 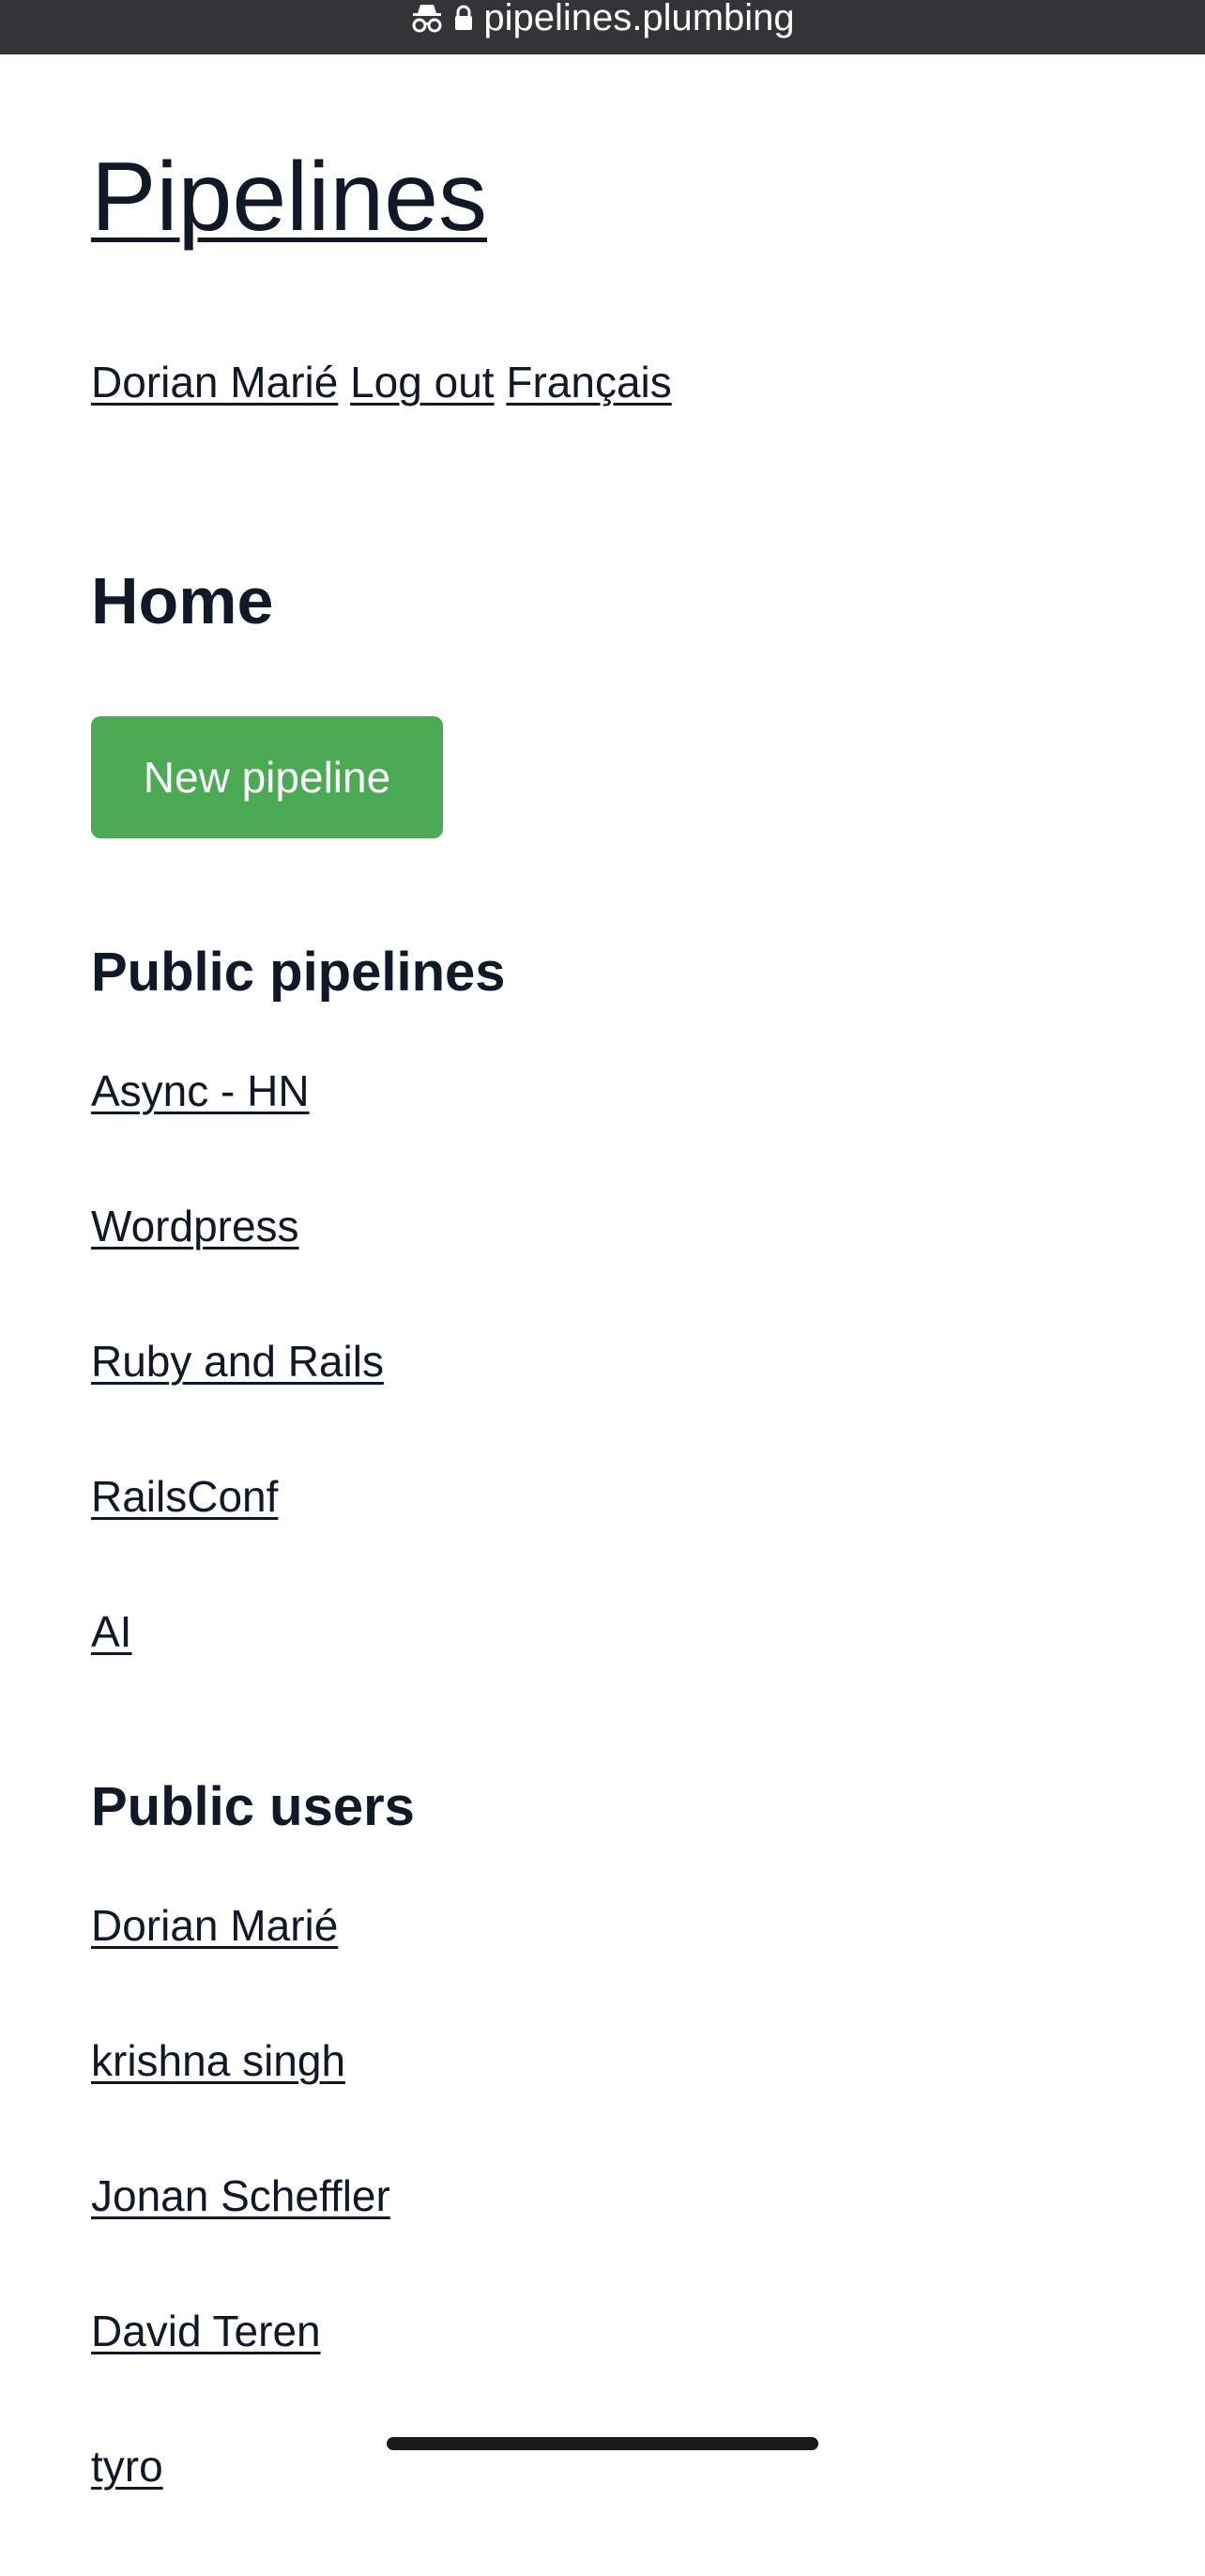 What do you see at coordinates (195, 1226) in the screenshot?
I see `pipeline-link: Wordpress` at bounding box center [195, 1226].